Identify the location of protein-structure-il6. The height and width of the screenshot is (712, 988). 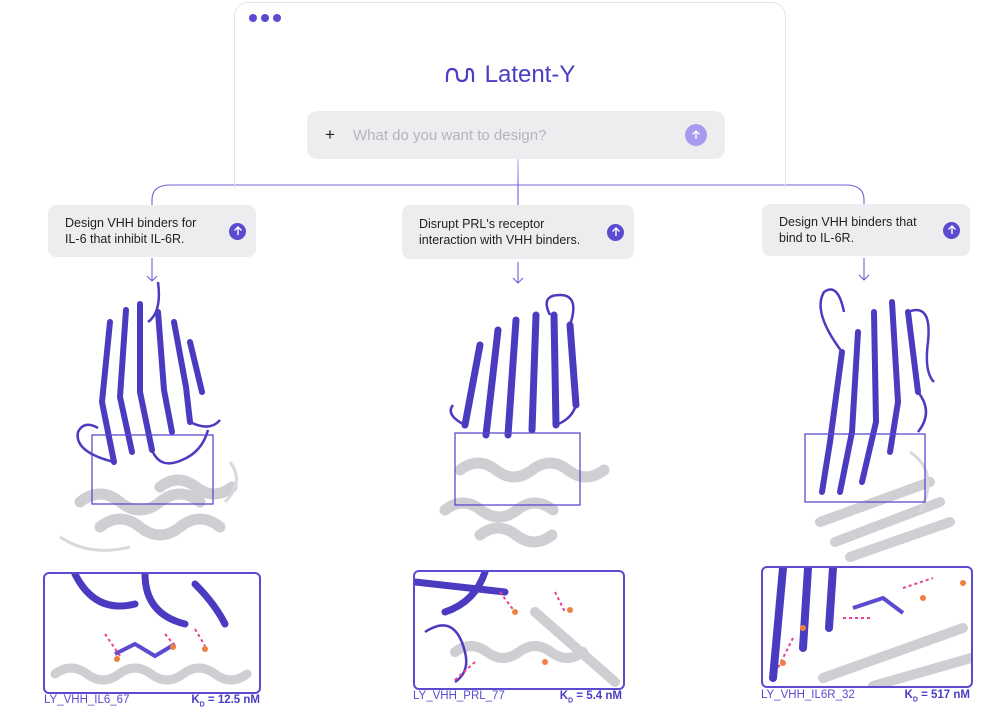
(148, 417).